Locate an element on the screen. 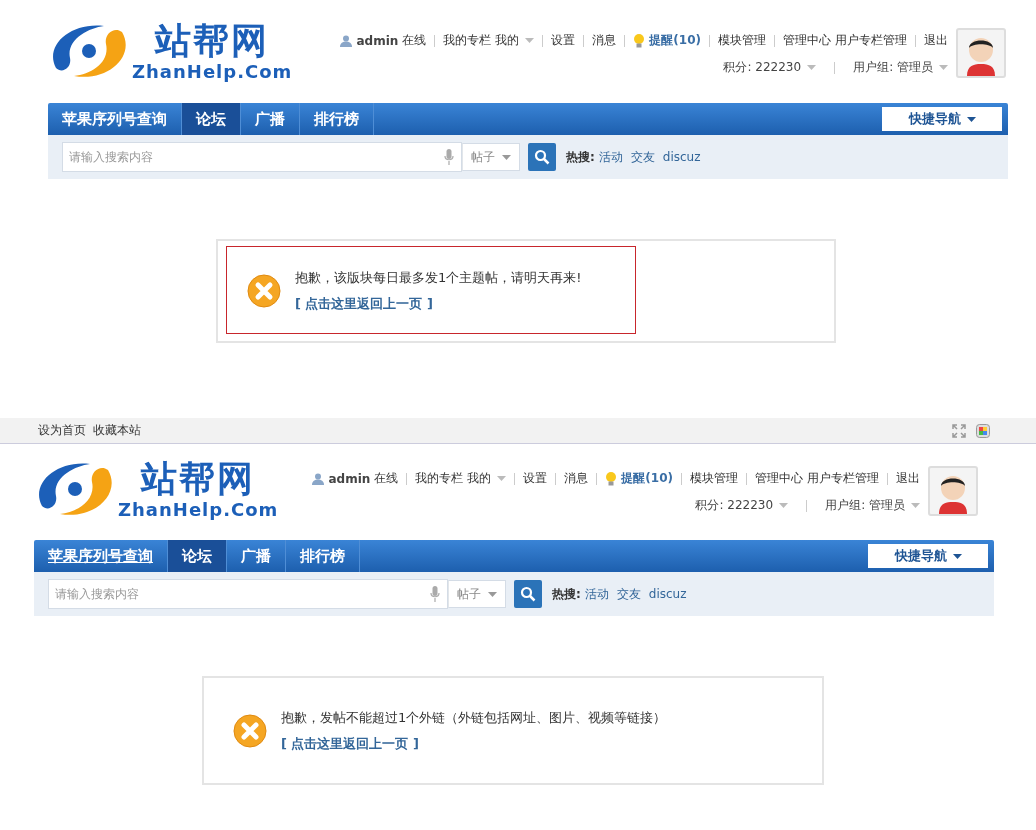 The height and width of the screenshot is (830, 1036). color-palette-icon is located at coordinates (983, 430).